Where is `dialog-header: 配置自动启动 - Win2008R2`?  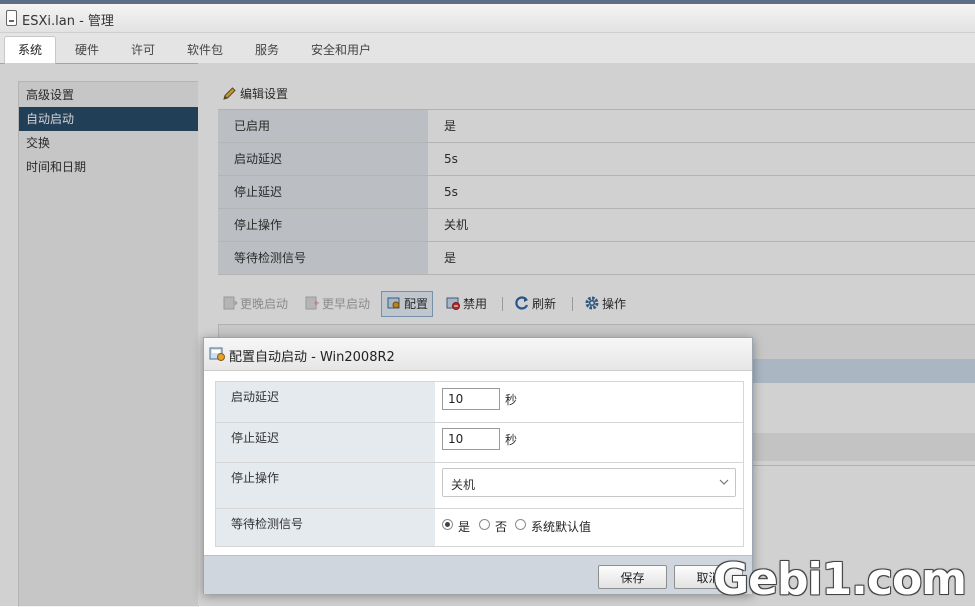 dialog-header: 配置自动启动 - Win2008R2 is located at coordinates (478, 354).